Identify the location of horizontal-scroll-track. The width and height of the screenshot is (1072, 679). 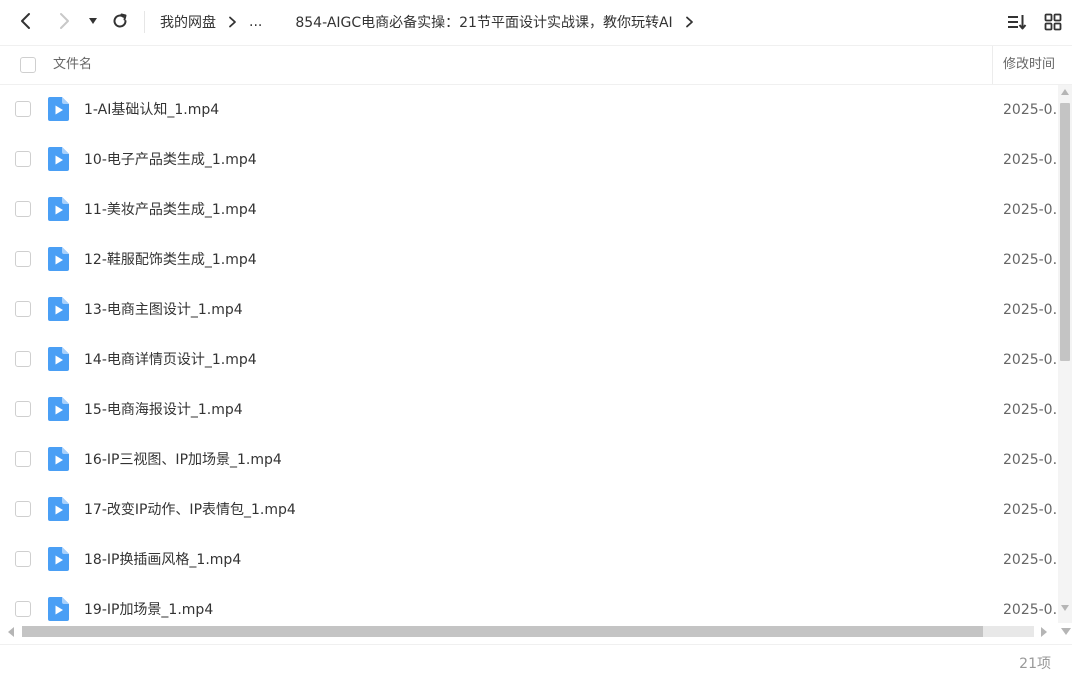
(528, 631).